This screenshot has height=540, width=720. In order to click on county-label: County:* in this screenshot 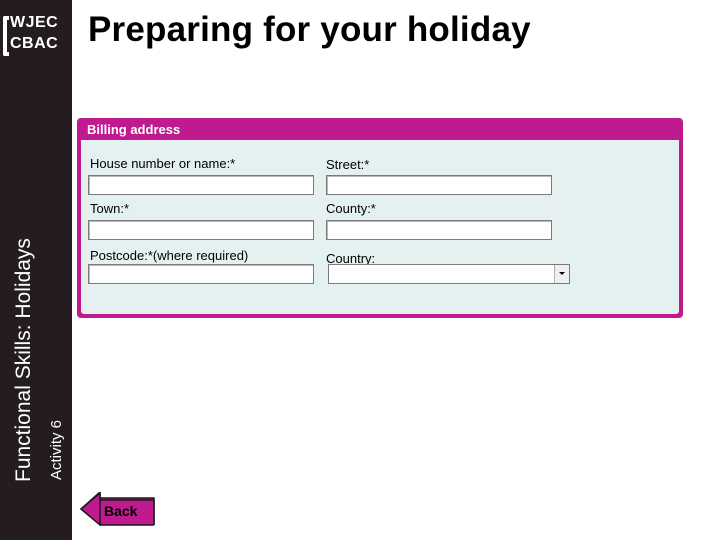, I will do `click(351, 208)`.